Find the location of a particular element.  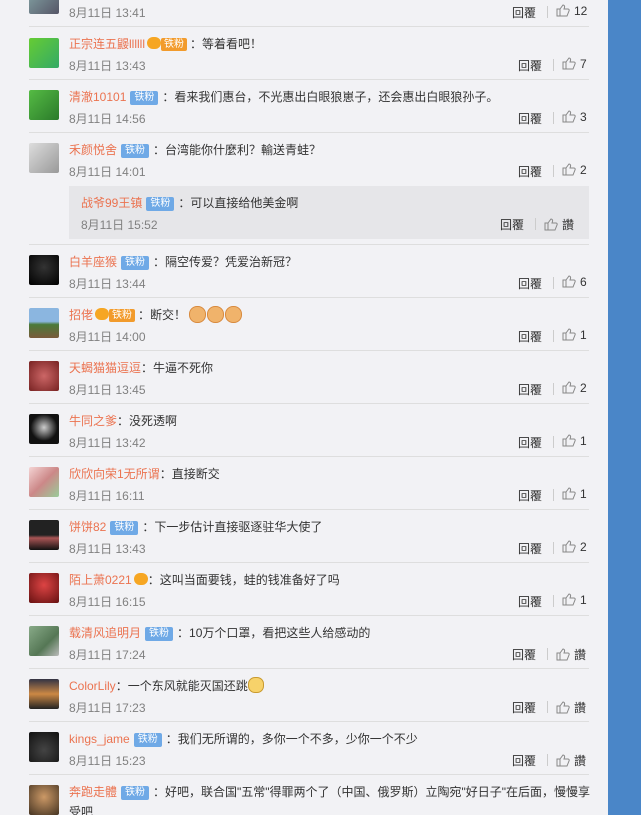

user-name: 清澈10101 is located at coordinates (97, 97).